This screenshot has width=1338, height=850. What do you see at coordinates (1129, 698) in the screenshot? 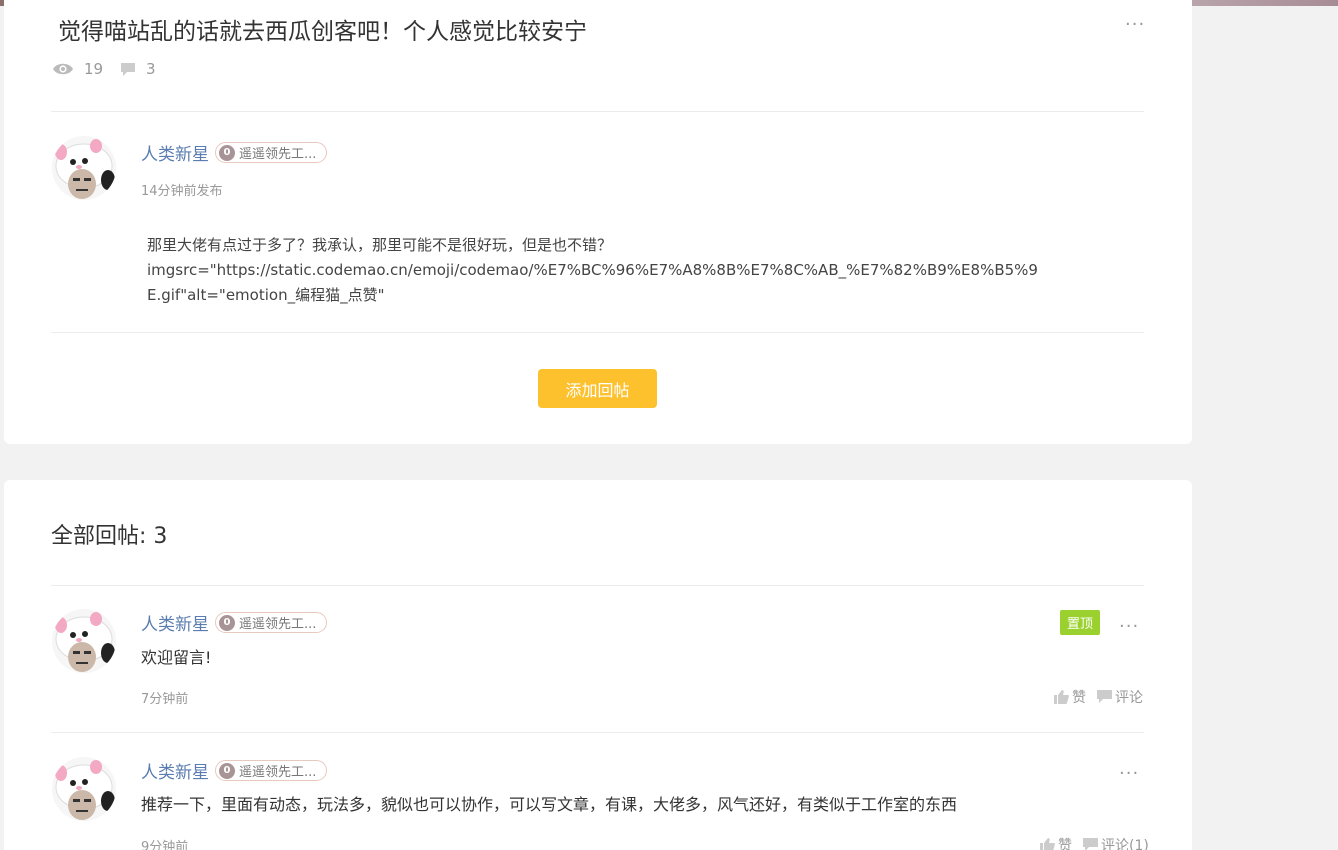
I see `comment-label: 评论` at bounding box center [1129, 698].